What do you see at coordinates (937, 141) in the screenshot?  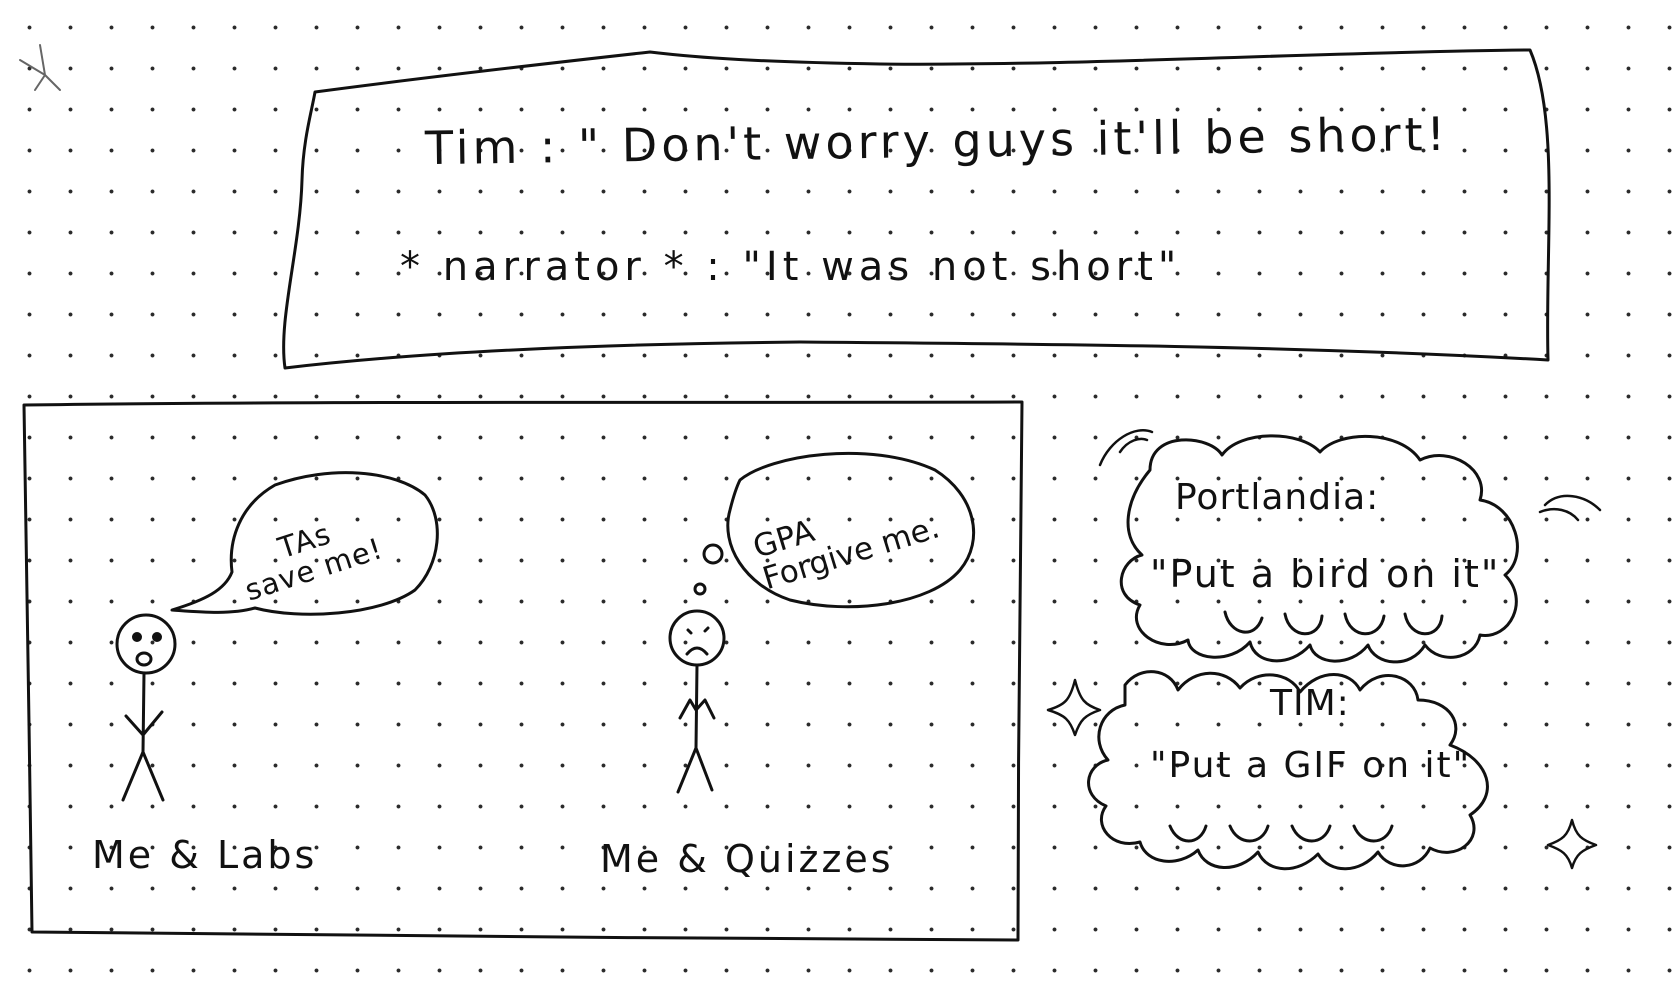 I see `banner-quote-tim: Tim : " Don't worry guys it'll be short!` at bounding box center [937, 141].